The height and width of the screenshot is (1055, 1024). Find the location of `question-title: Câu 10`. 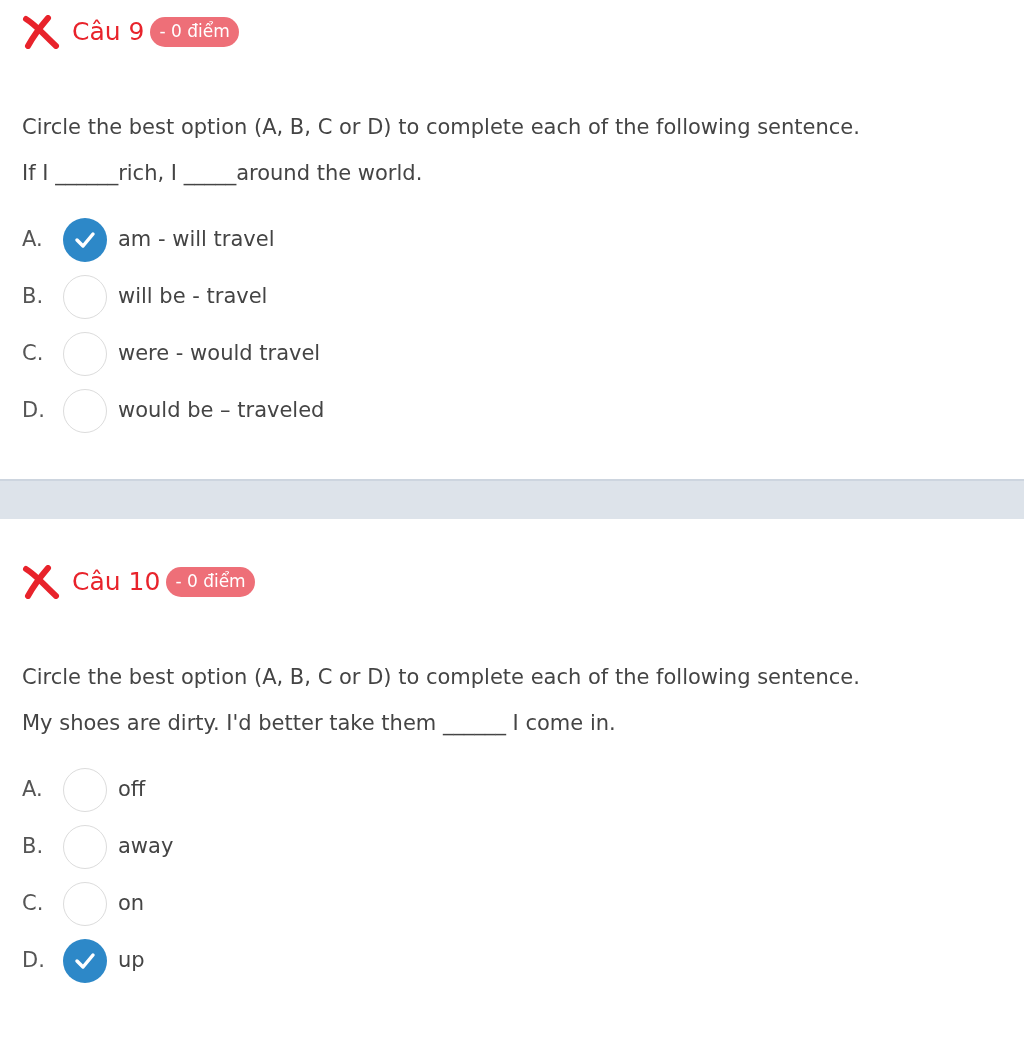

question-title: Câu 10 is located at coordinates (116, 582).